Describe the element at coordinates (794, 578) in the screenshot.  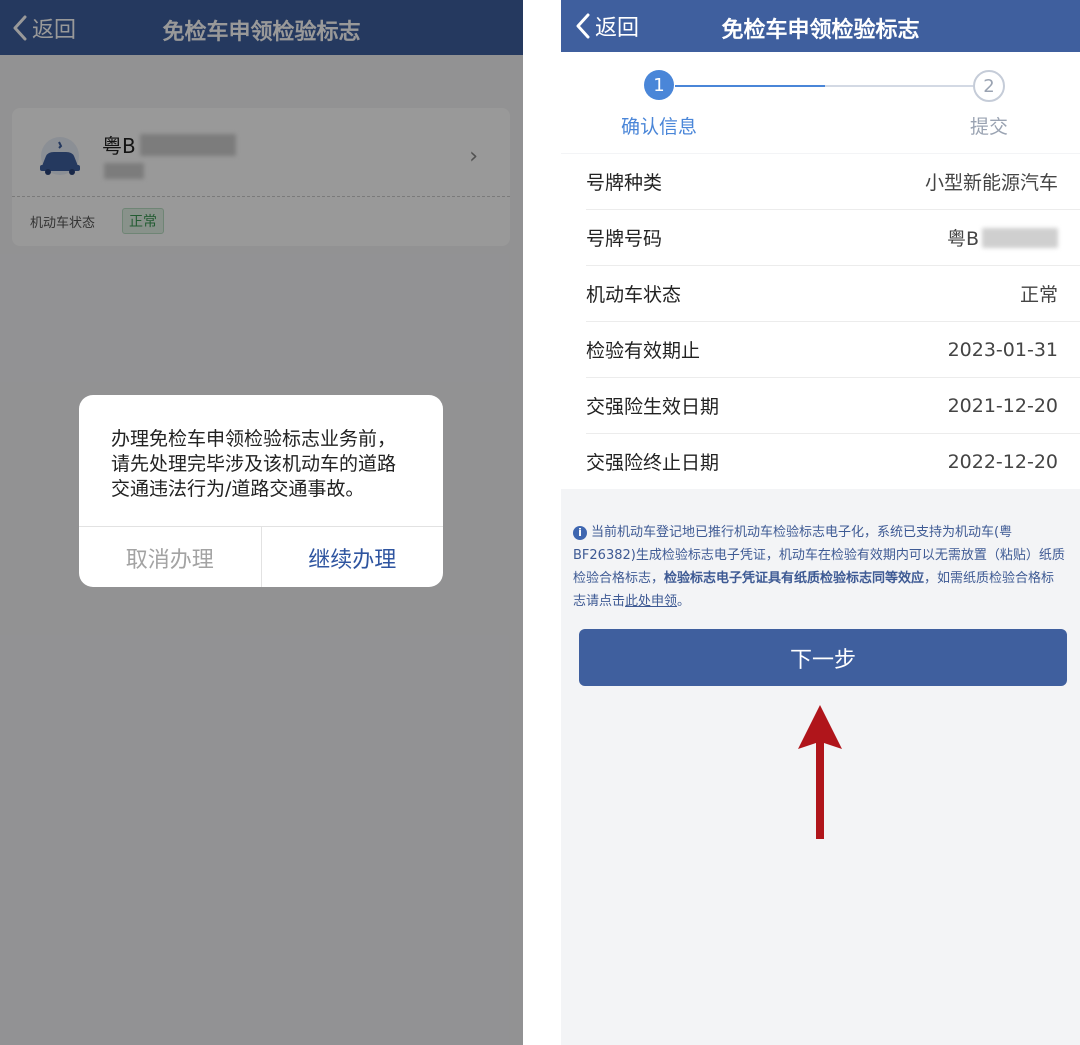
I see `notice-bold: 检验标志电子凭证具有纸质检验标志同等效应` at that location.